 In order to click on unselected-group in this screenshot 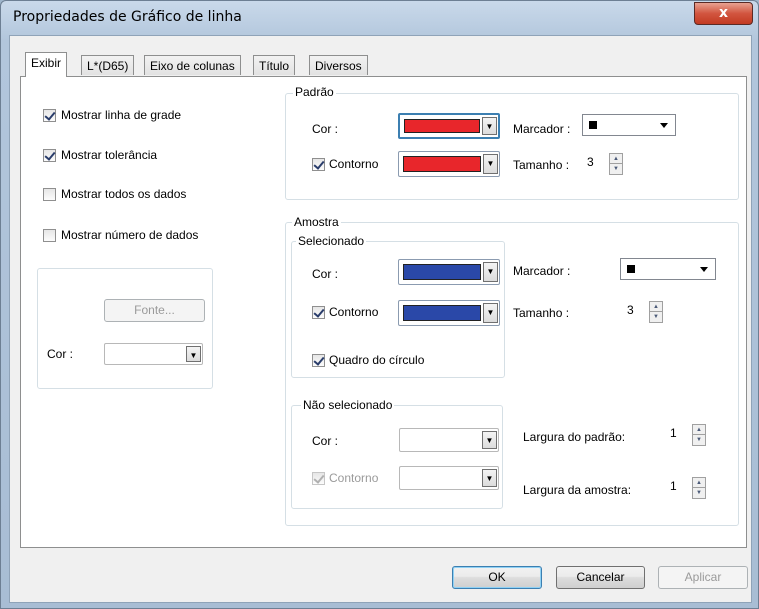, I will do `click(397, 457)`.